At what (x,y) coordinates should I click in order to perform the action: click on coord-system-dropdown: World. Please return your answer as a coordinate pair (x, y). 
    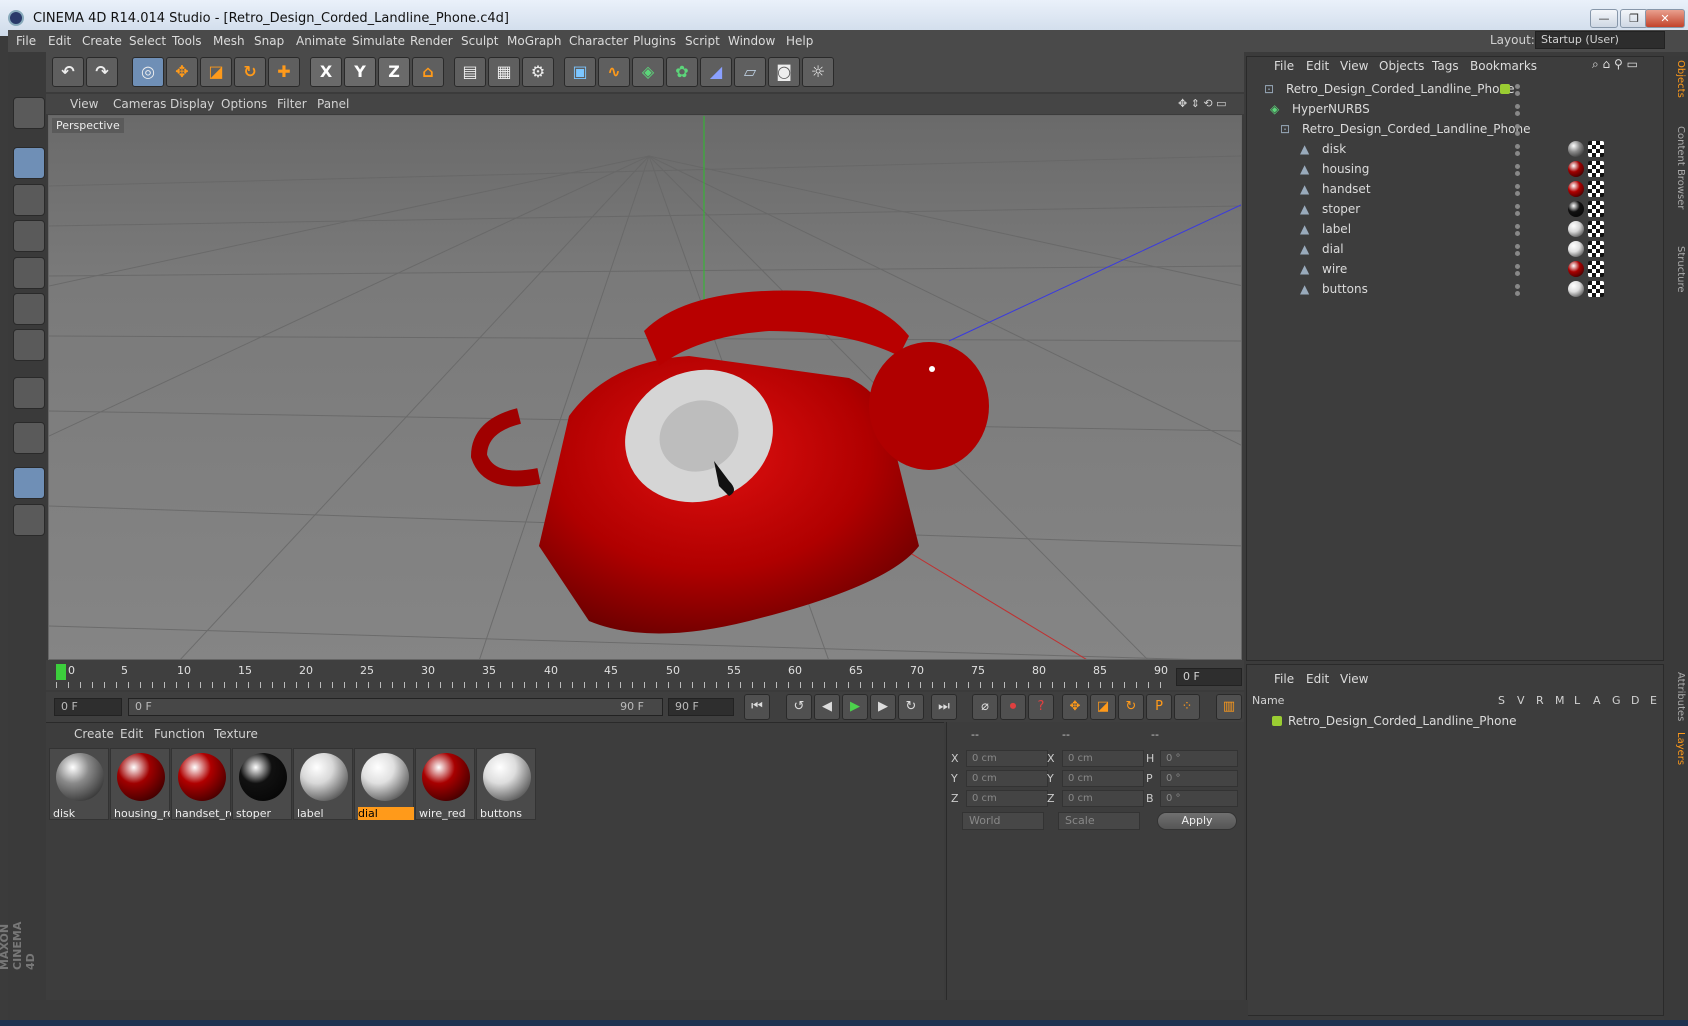
    Looking at the image, I should click on (1003, 821).